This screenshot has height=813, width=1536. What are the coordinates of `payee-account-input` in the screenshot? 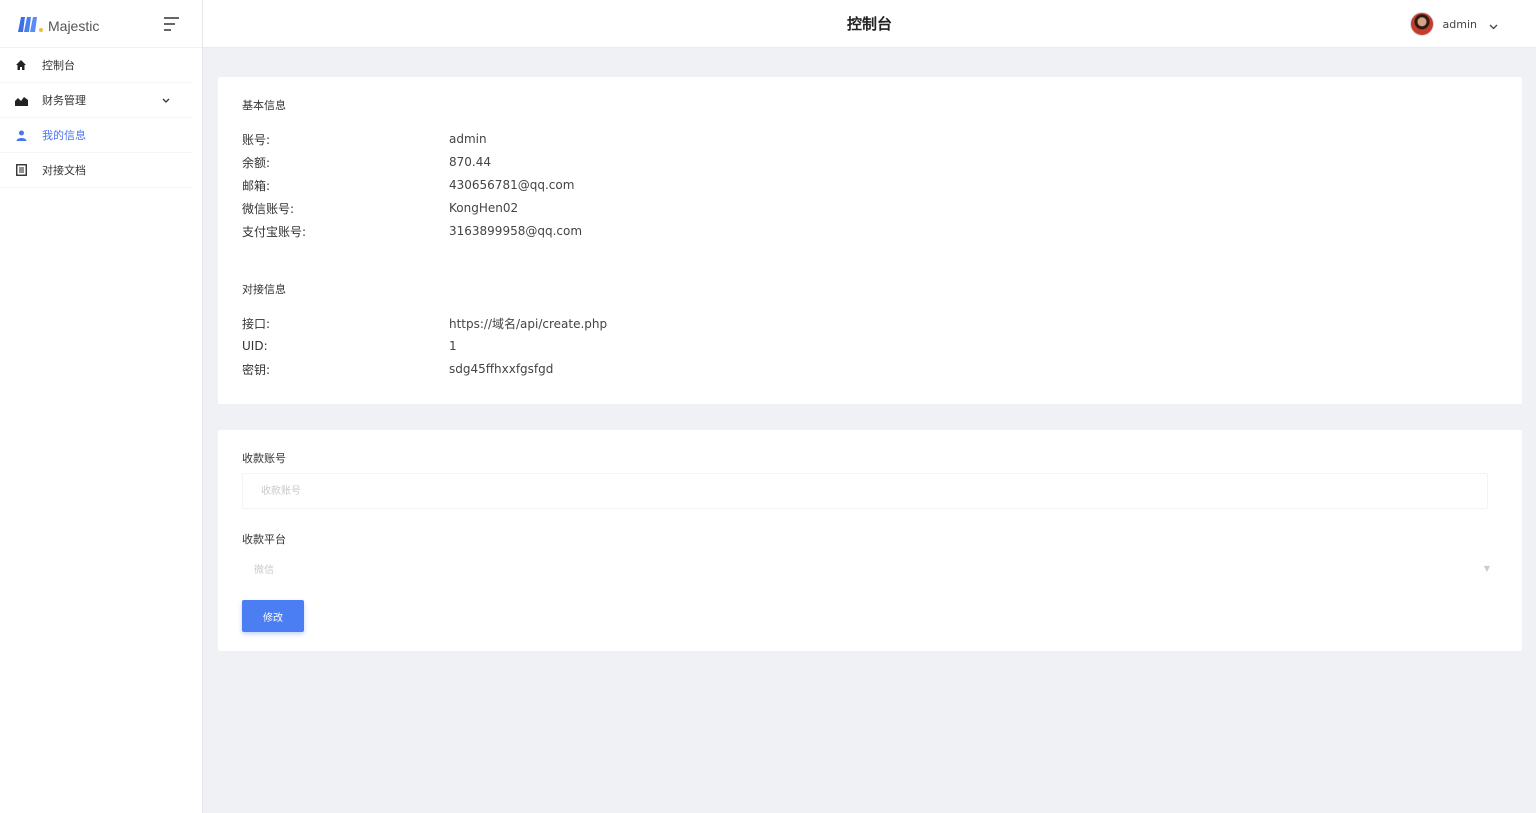 It's located at (865, 491).